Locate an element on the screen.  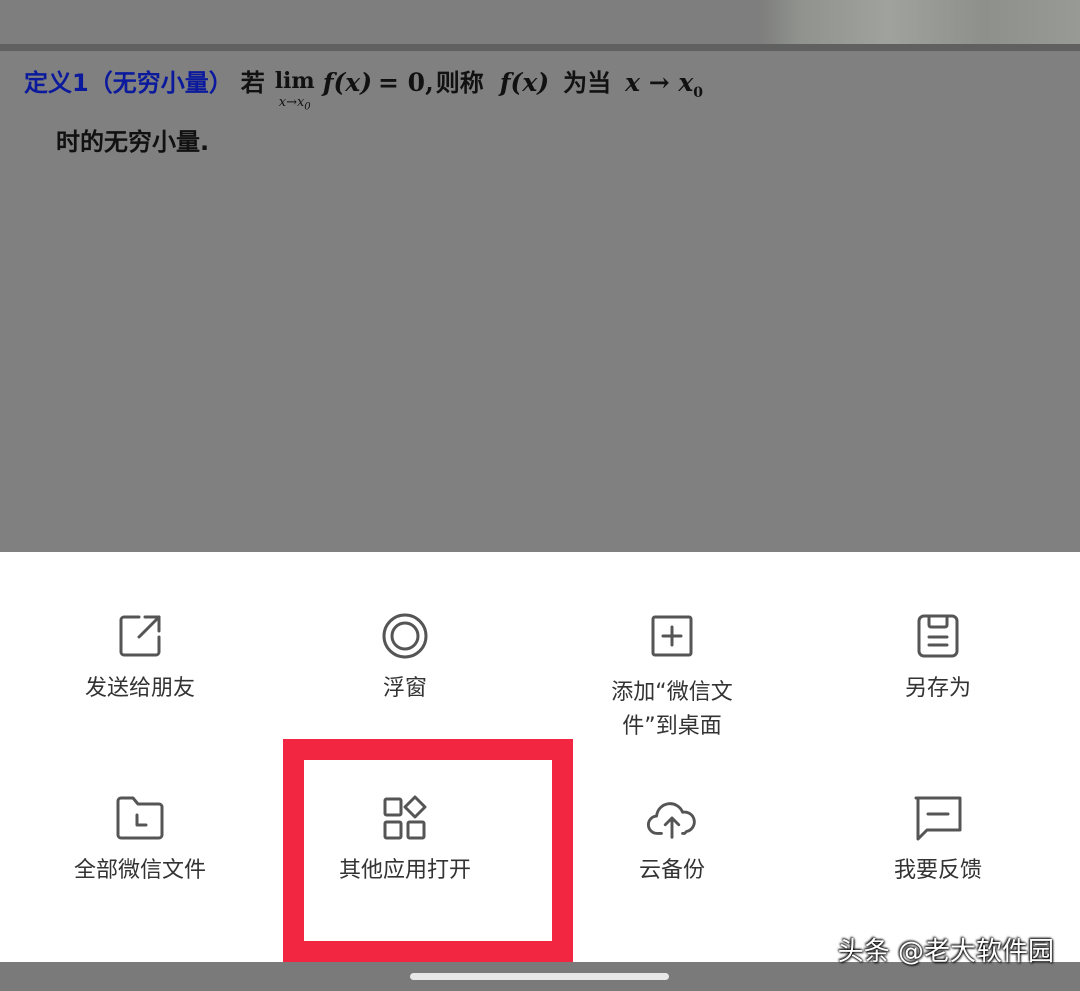
feedback-button: 我要反馈 is located at coordinates (938, 840).